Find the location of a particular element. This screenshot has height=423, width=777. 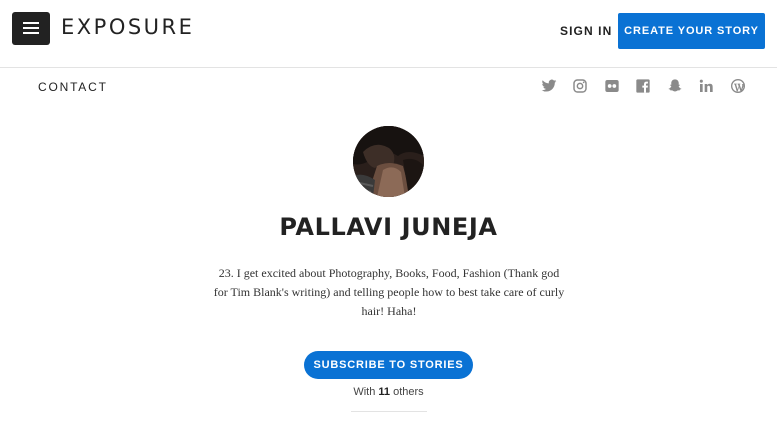

social-links is located at coordinates (648, 86).